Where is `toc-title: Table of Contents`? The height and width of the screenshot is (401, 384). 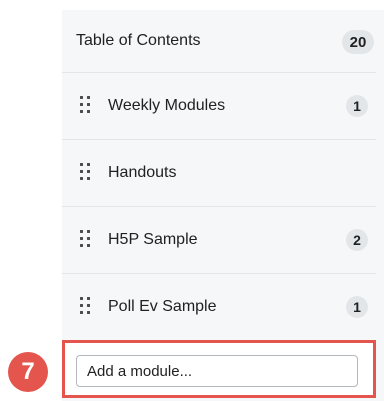 toc-title: Table of Contents is located at coordinates (138, 40).